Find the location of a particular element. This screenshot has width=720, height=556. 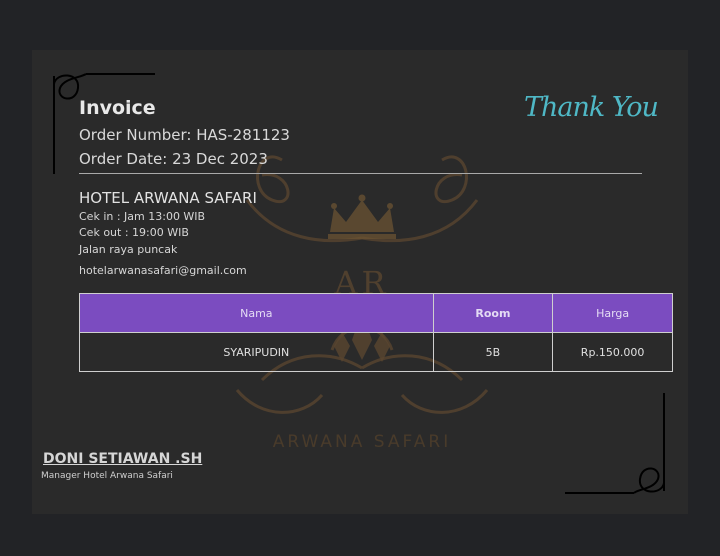

hotel-email: hotelarwanasafari@gmail.com is located at coordinates (163, 270).